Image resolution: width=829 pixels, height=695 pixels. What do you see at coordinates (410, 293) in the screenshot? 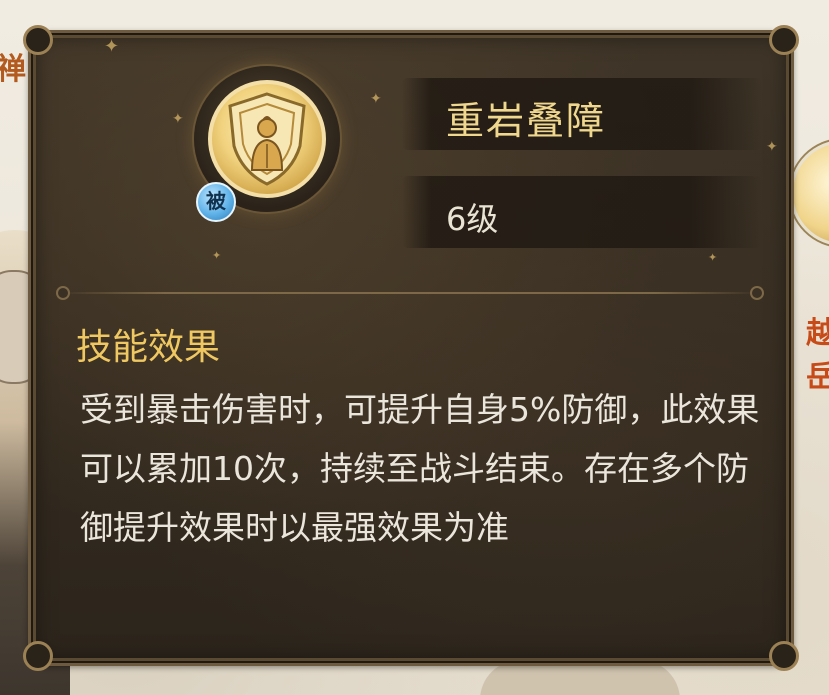
I see `section-divider` at bounding box center [410, 293].